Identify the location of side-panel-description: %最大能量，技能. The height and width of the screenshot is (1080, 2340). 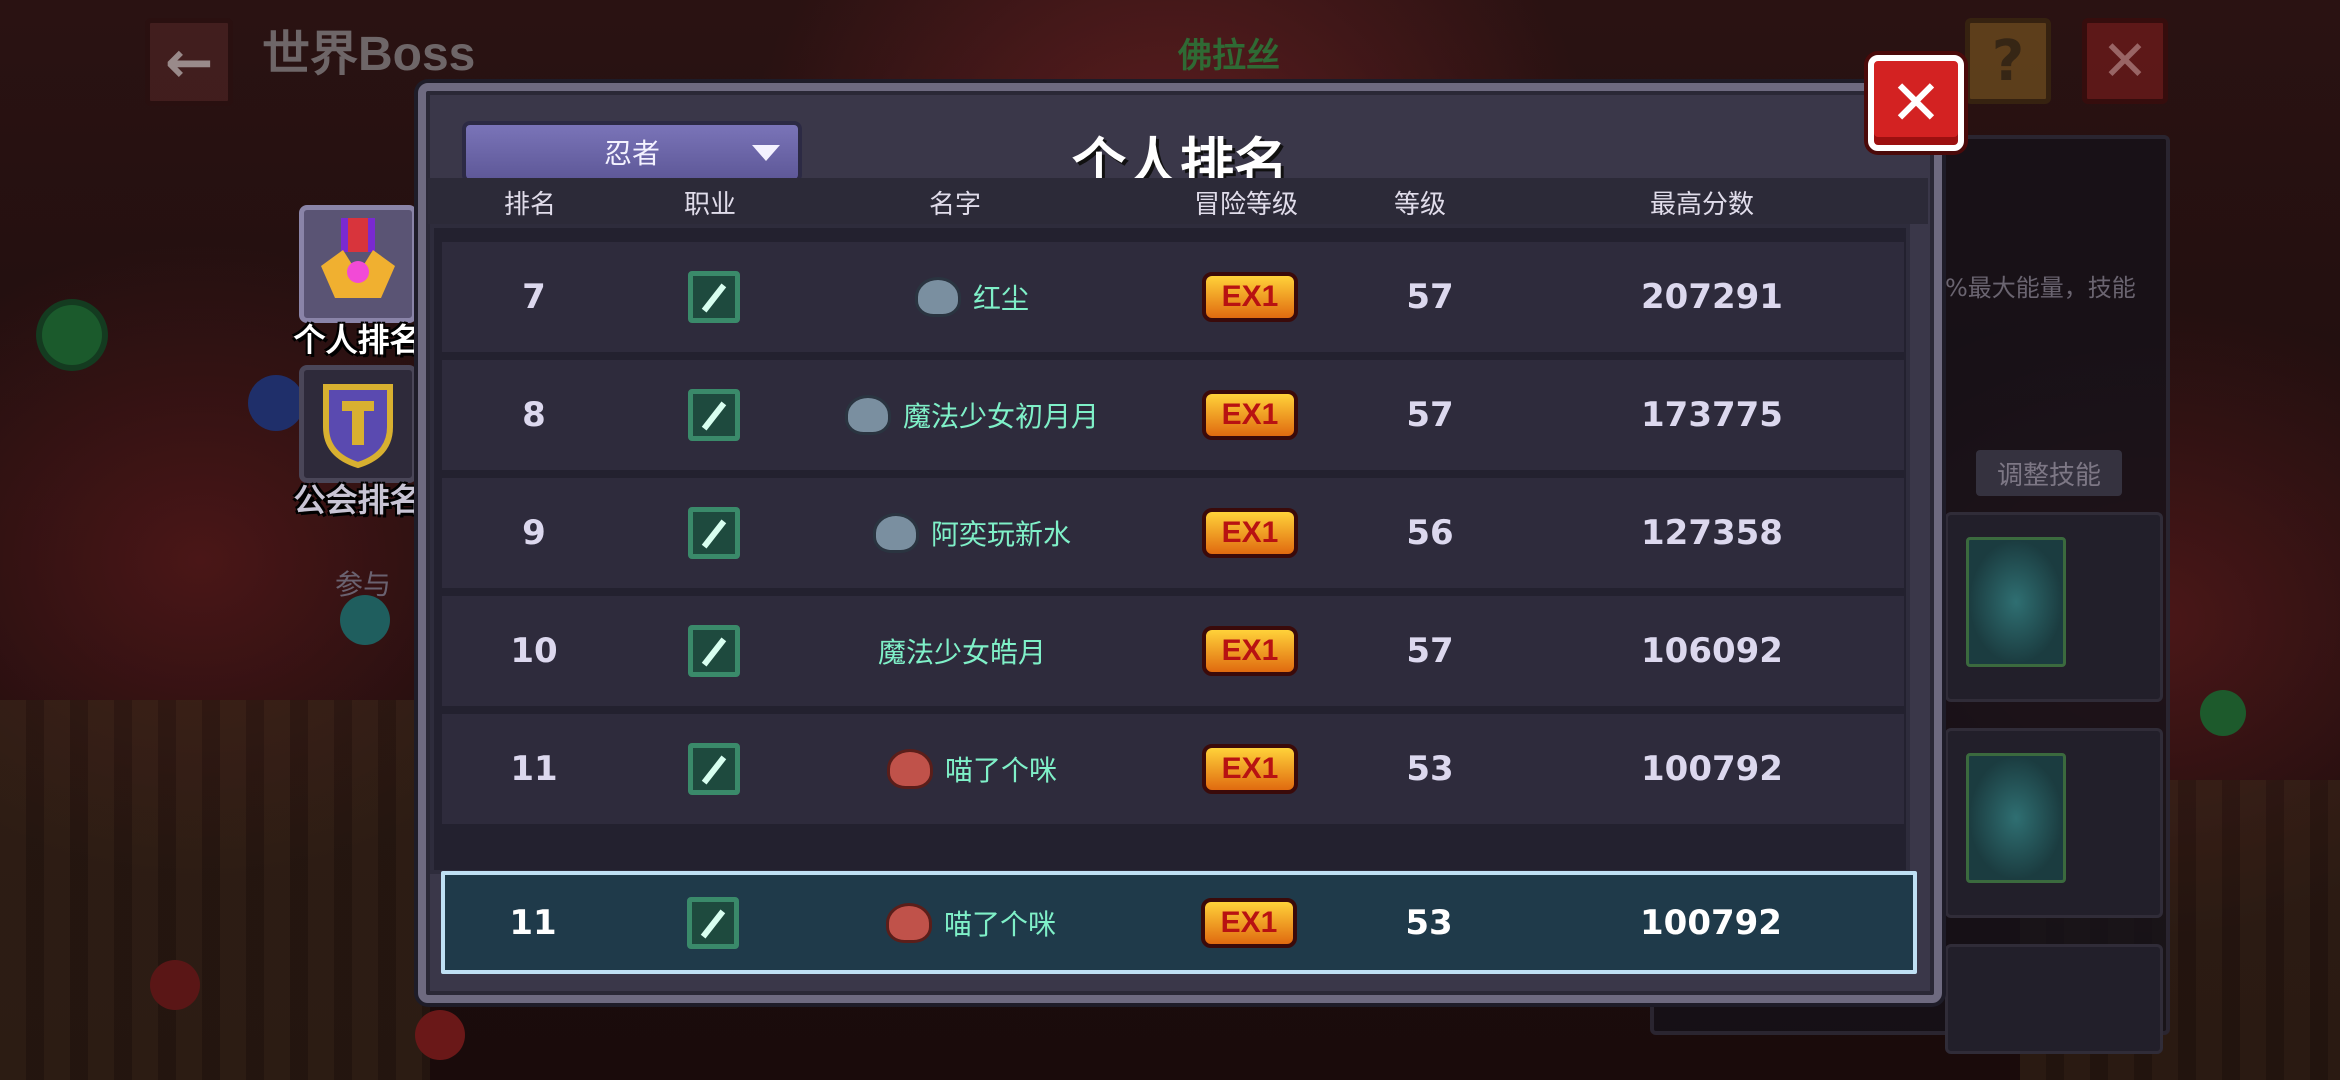
(2040, 288).